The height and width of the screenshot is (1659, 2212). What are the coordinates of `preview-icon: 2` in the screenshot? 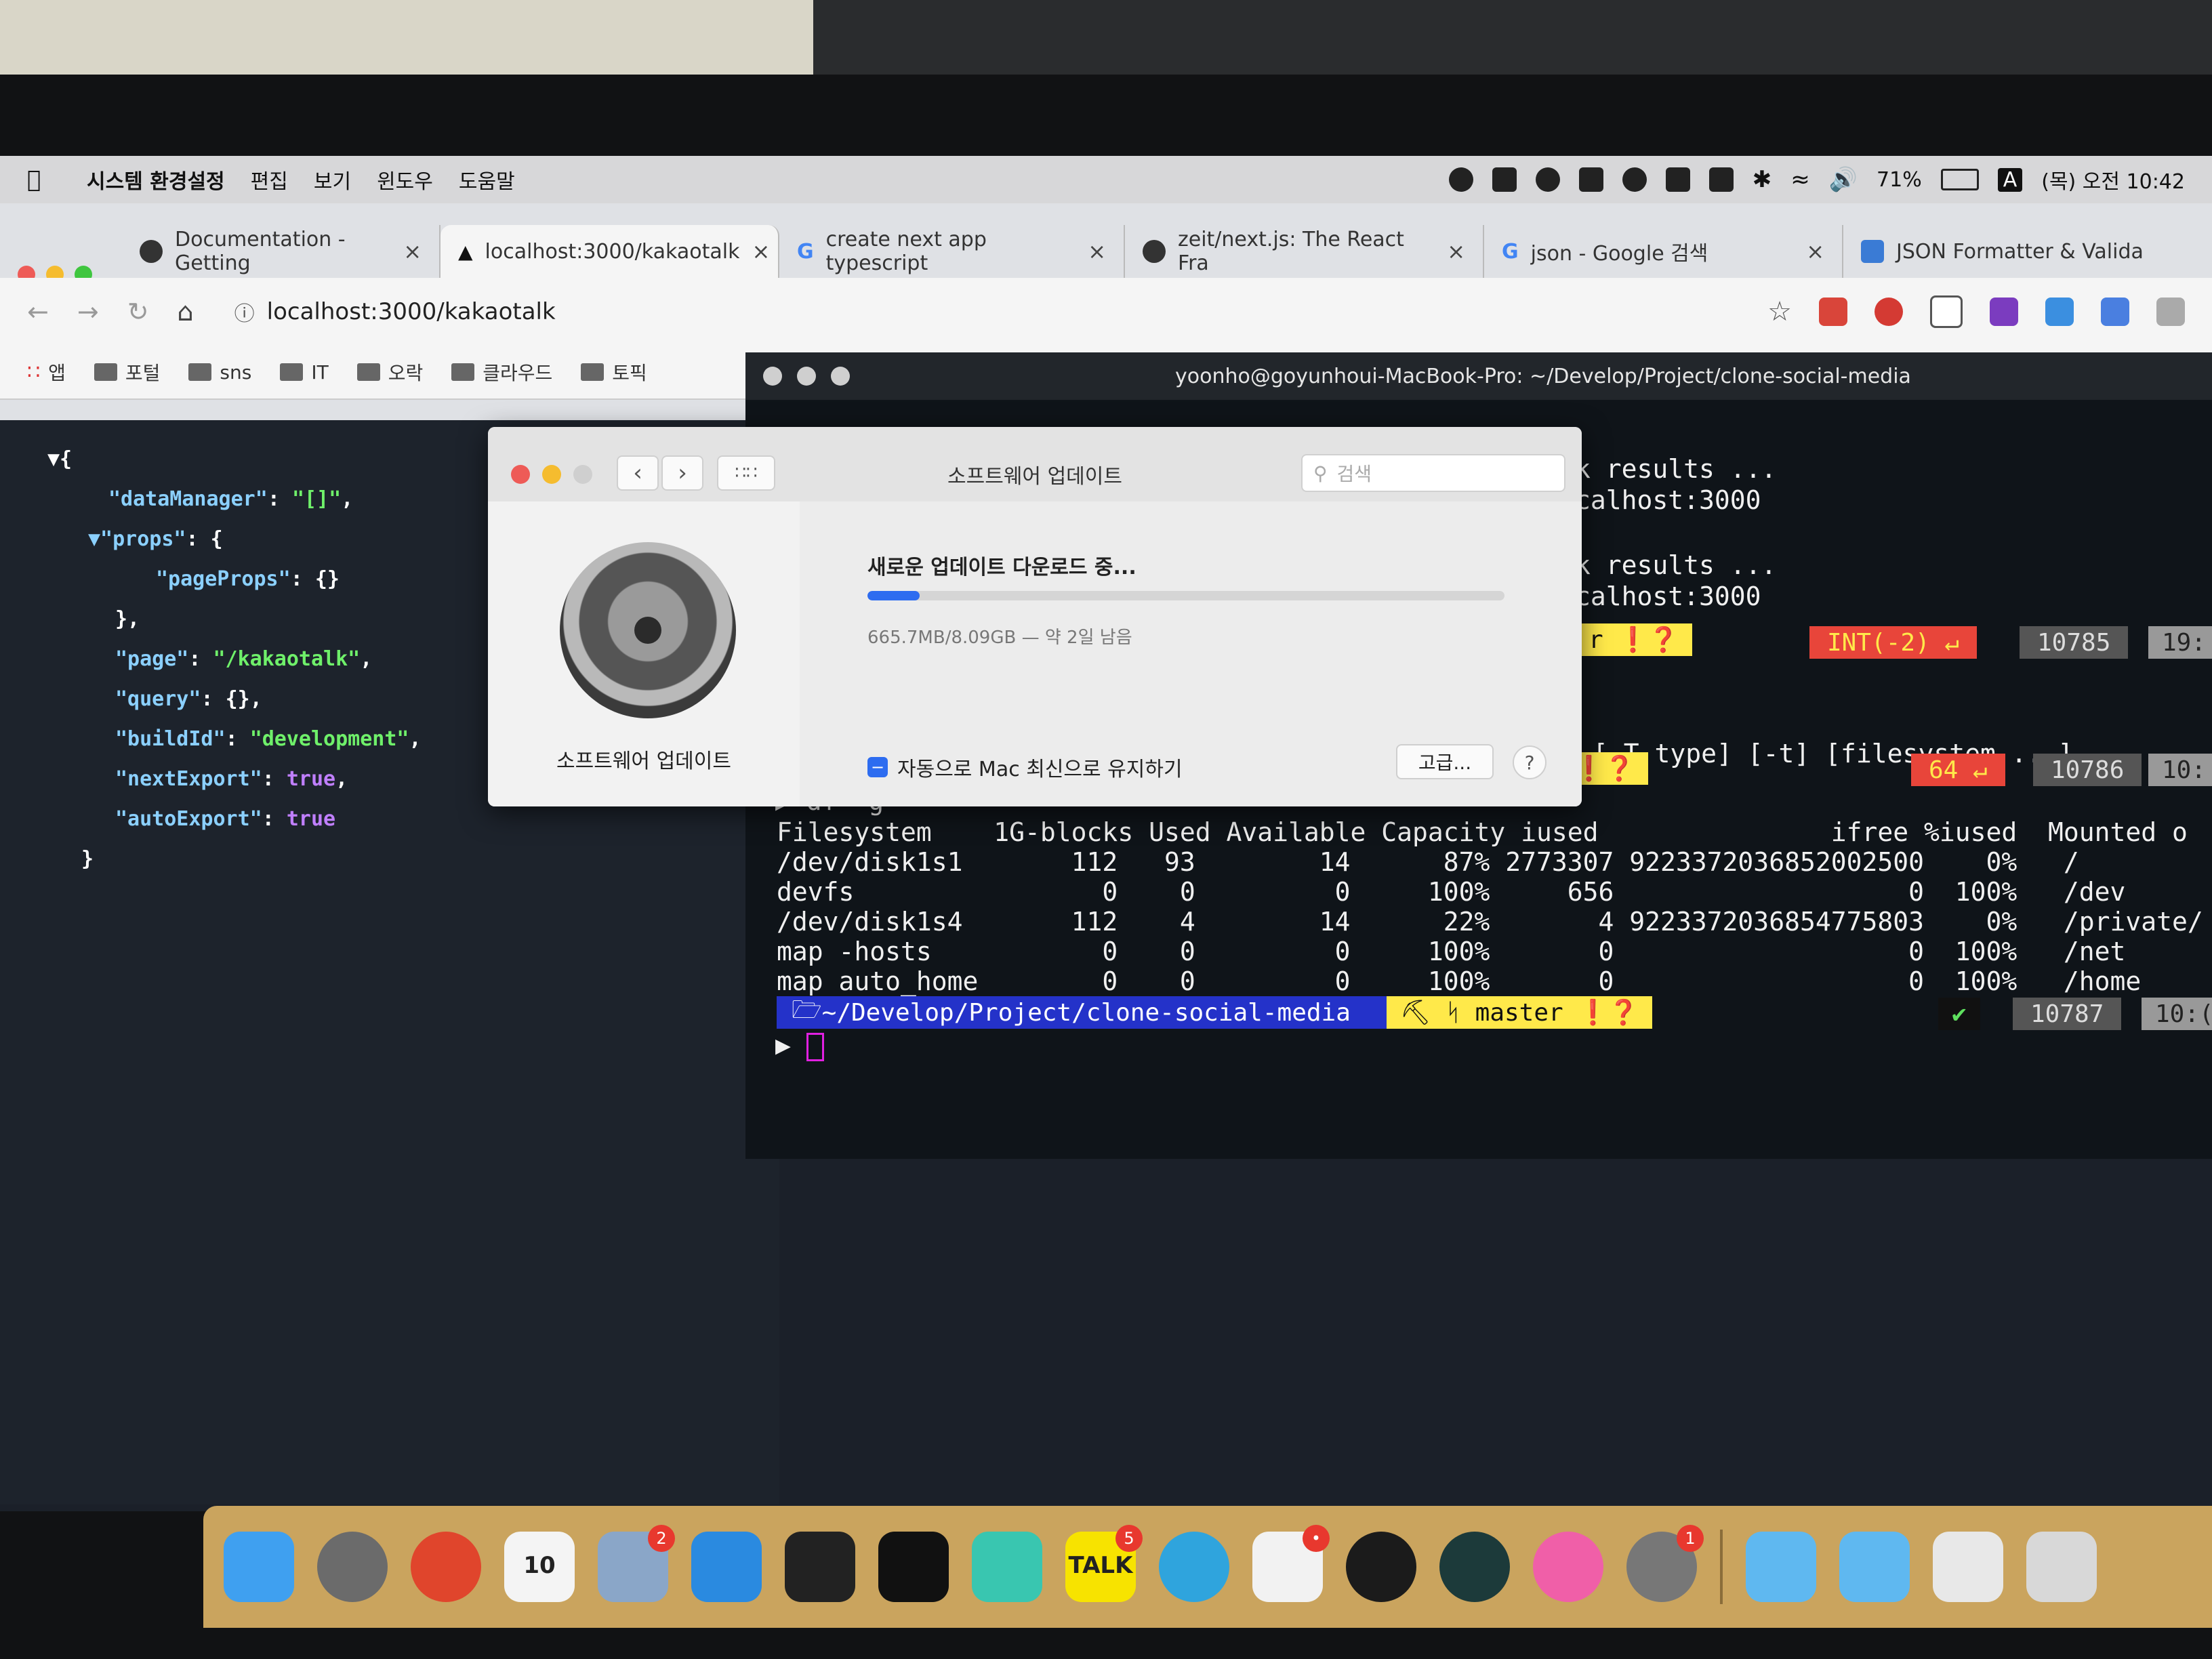 It's located at (636, 1563).